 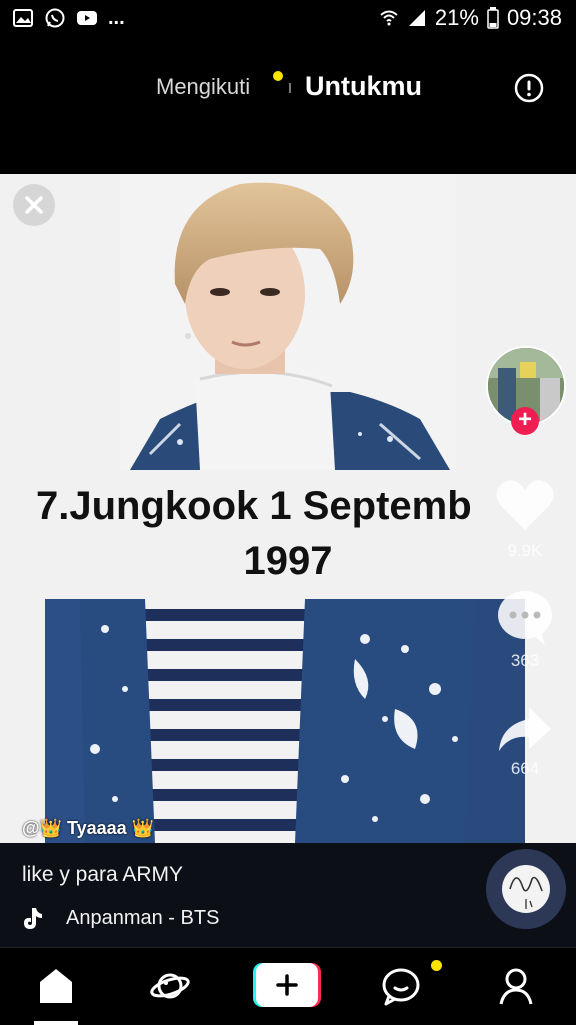 What do you see at coordinates (525, 421) in the screenshot?
I see `follow-button: +` at bounding box center [525, 421].